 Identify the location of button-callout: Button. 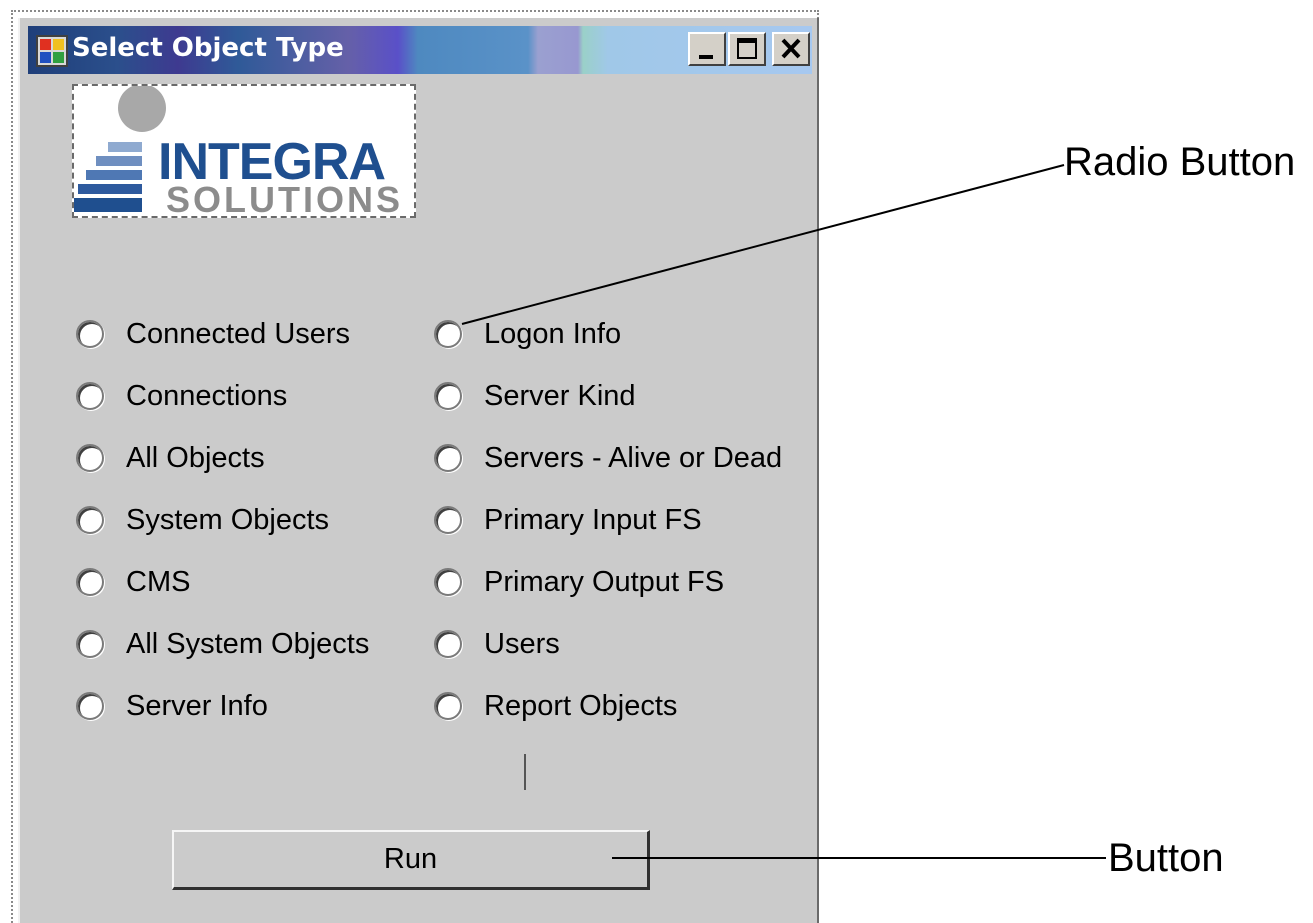
(1166, 858).